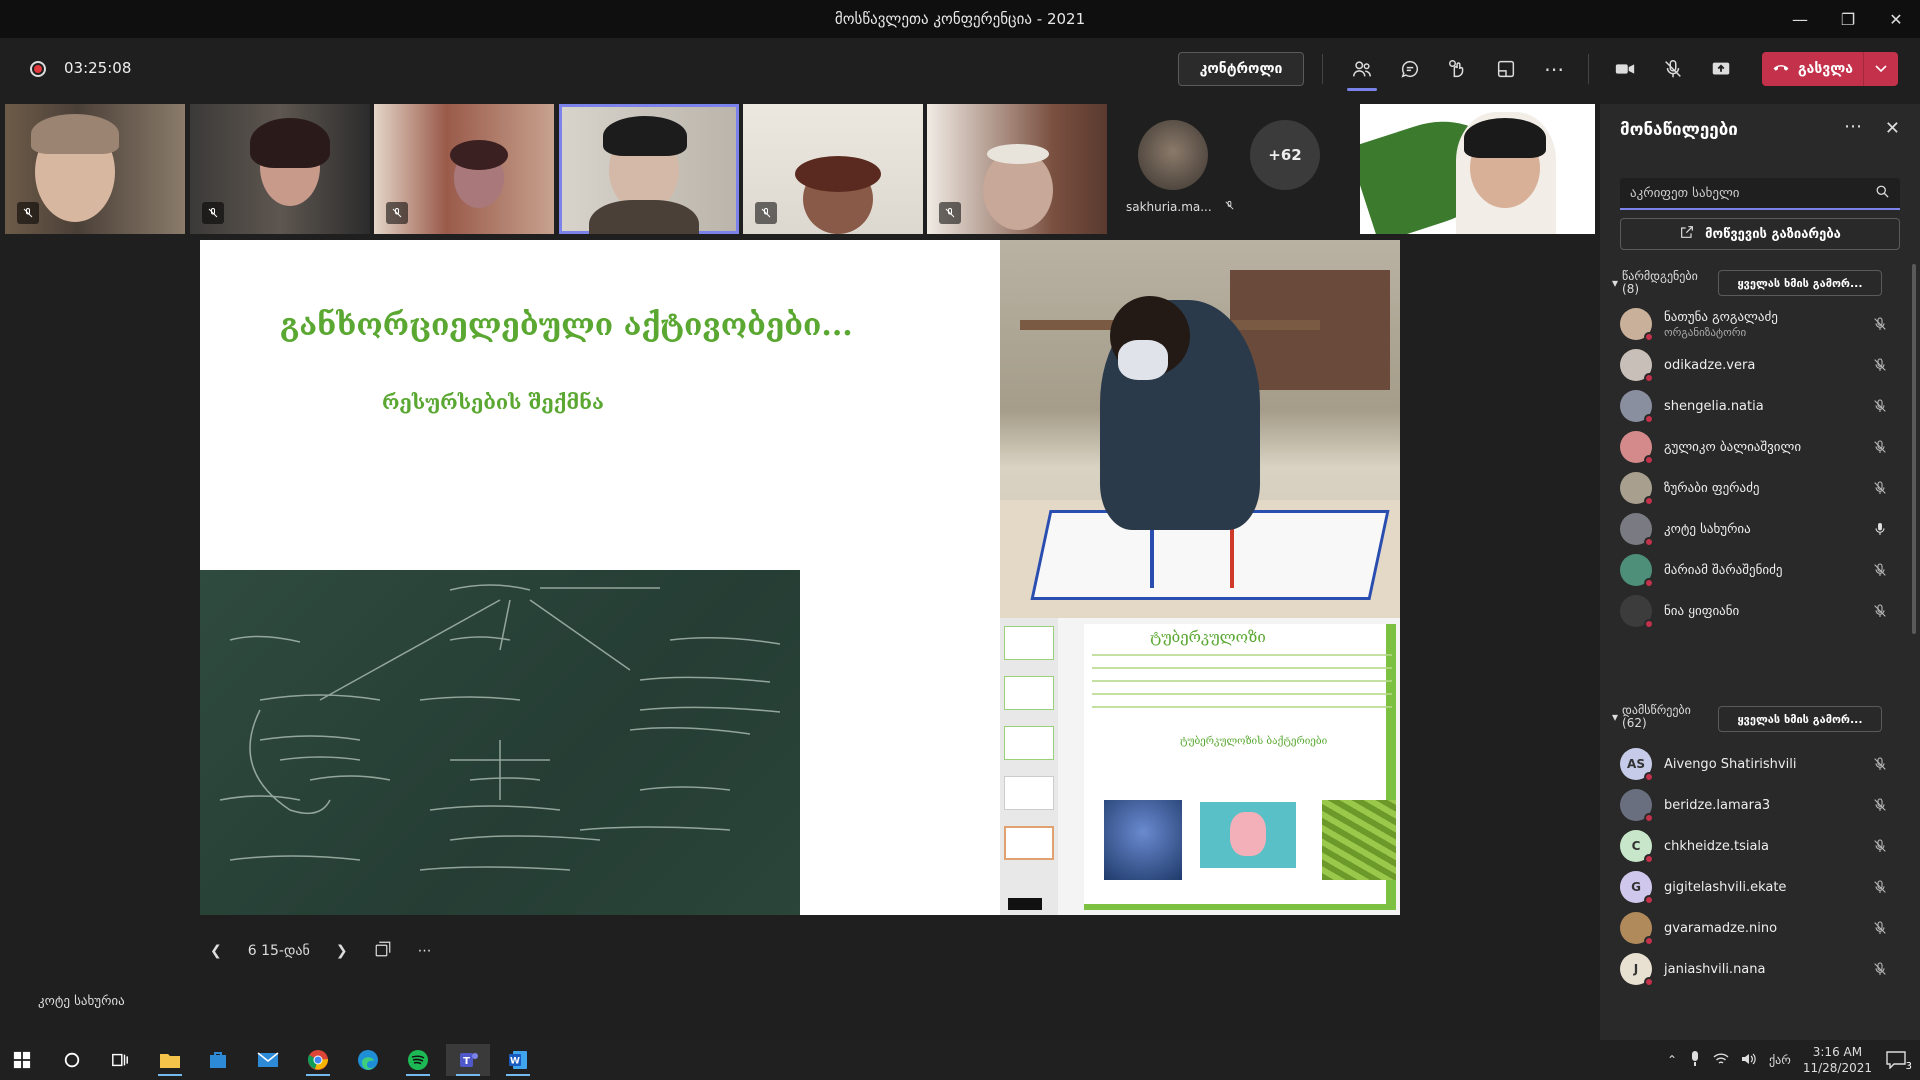 The image size is (1920, 1080). I want to click on participant-row: shengelia.natia, so click(1755, 406).